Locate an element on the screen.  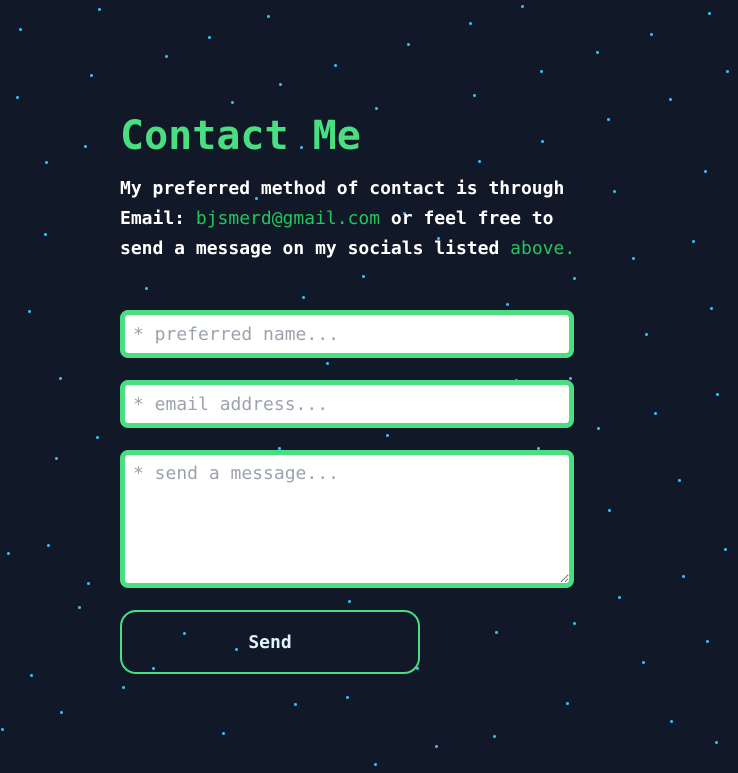
above-link: above. is located at coordinates (542, 248).